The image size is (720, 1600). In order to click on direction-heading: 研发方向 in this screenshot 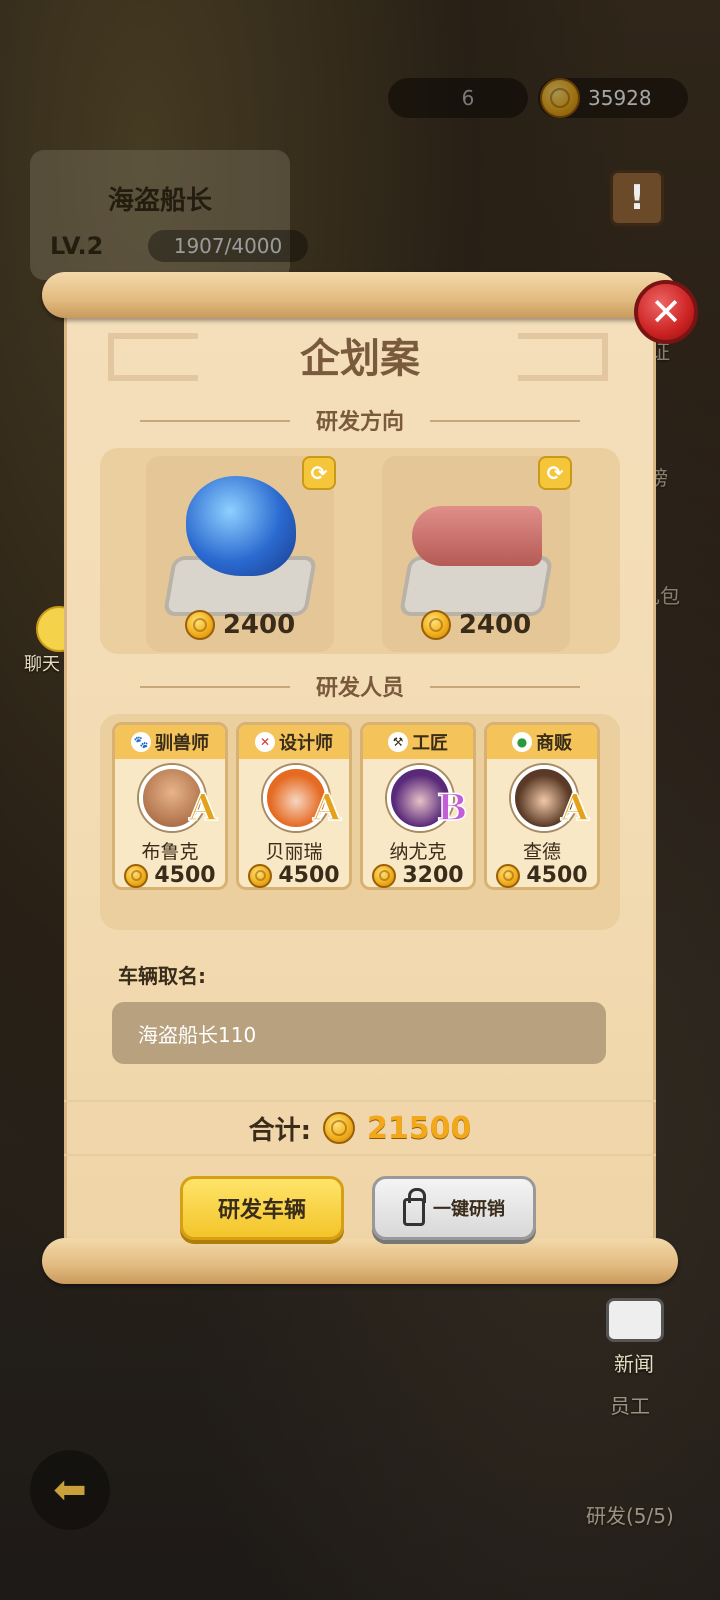, I will do `click(359, 422)`.